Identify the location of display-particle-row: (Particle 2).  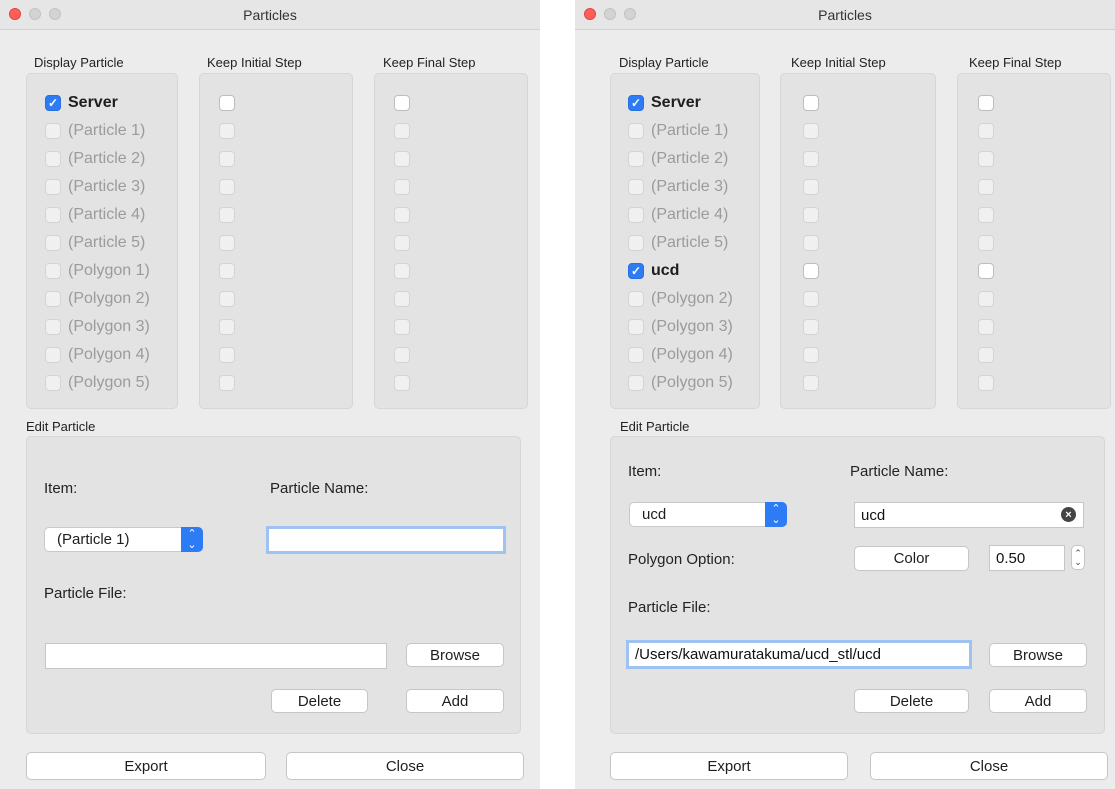
(678, 159).